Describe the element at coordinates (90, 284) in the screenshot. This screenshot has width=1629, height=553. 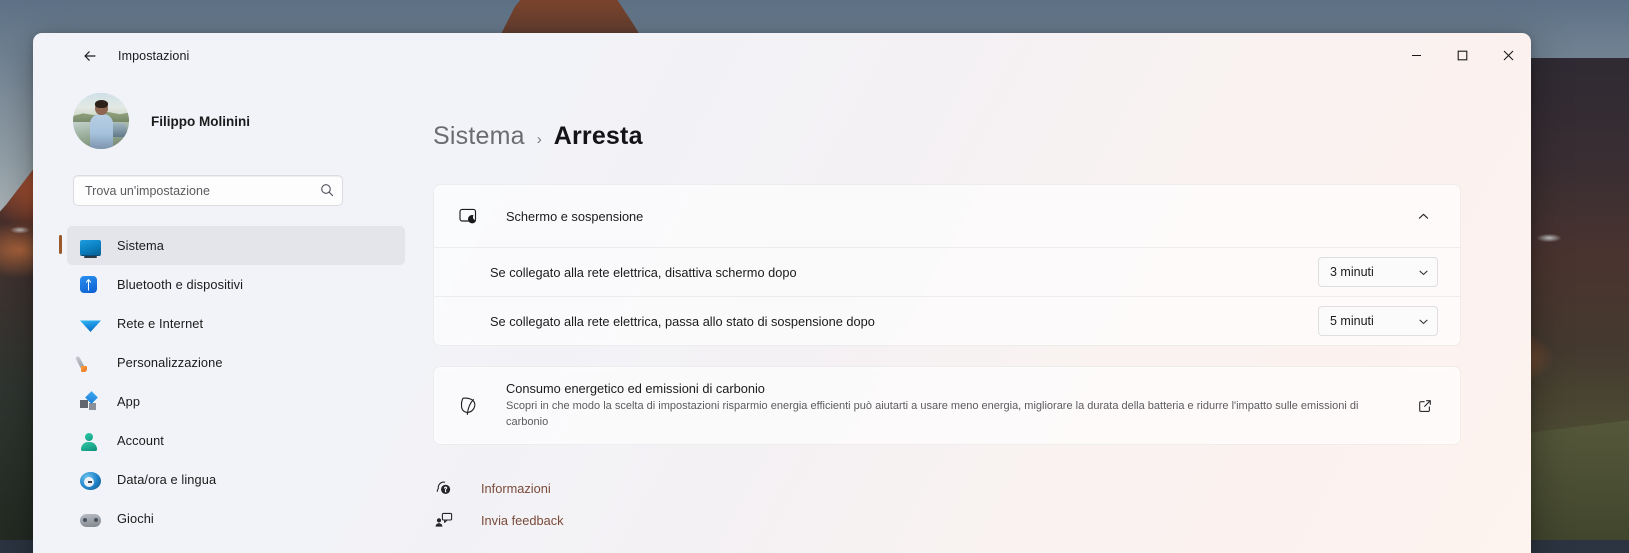
I see `bluetooth-icon: ᛏ` at that location.